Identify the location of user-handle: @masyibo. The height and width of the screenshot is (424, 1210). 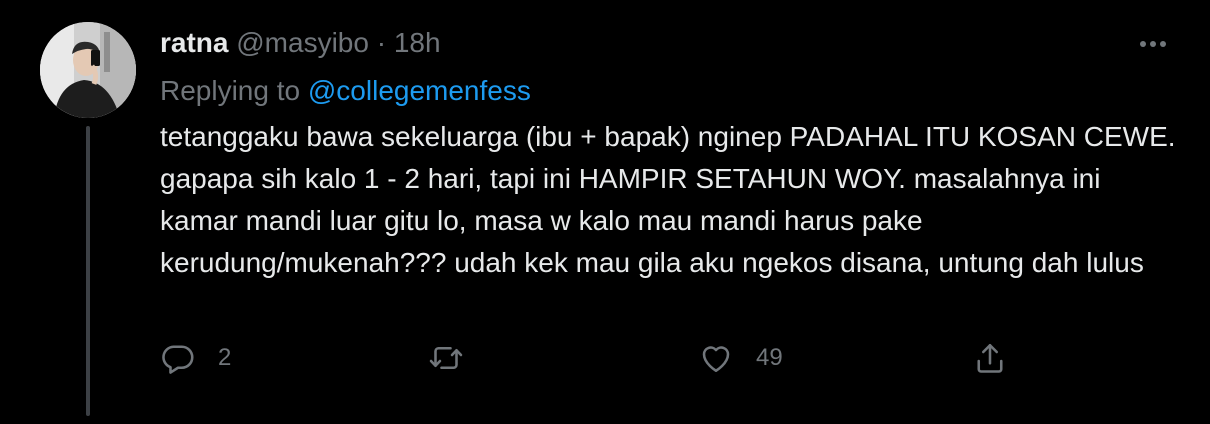
(302, 42).